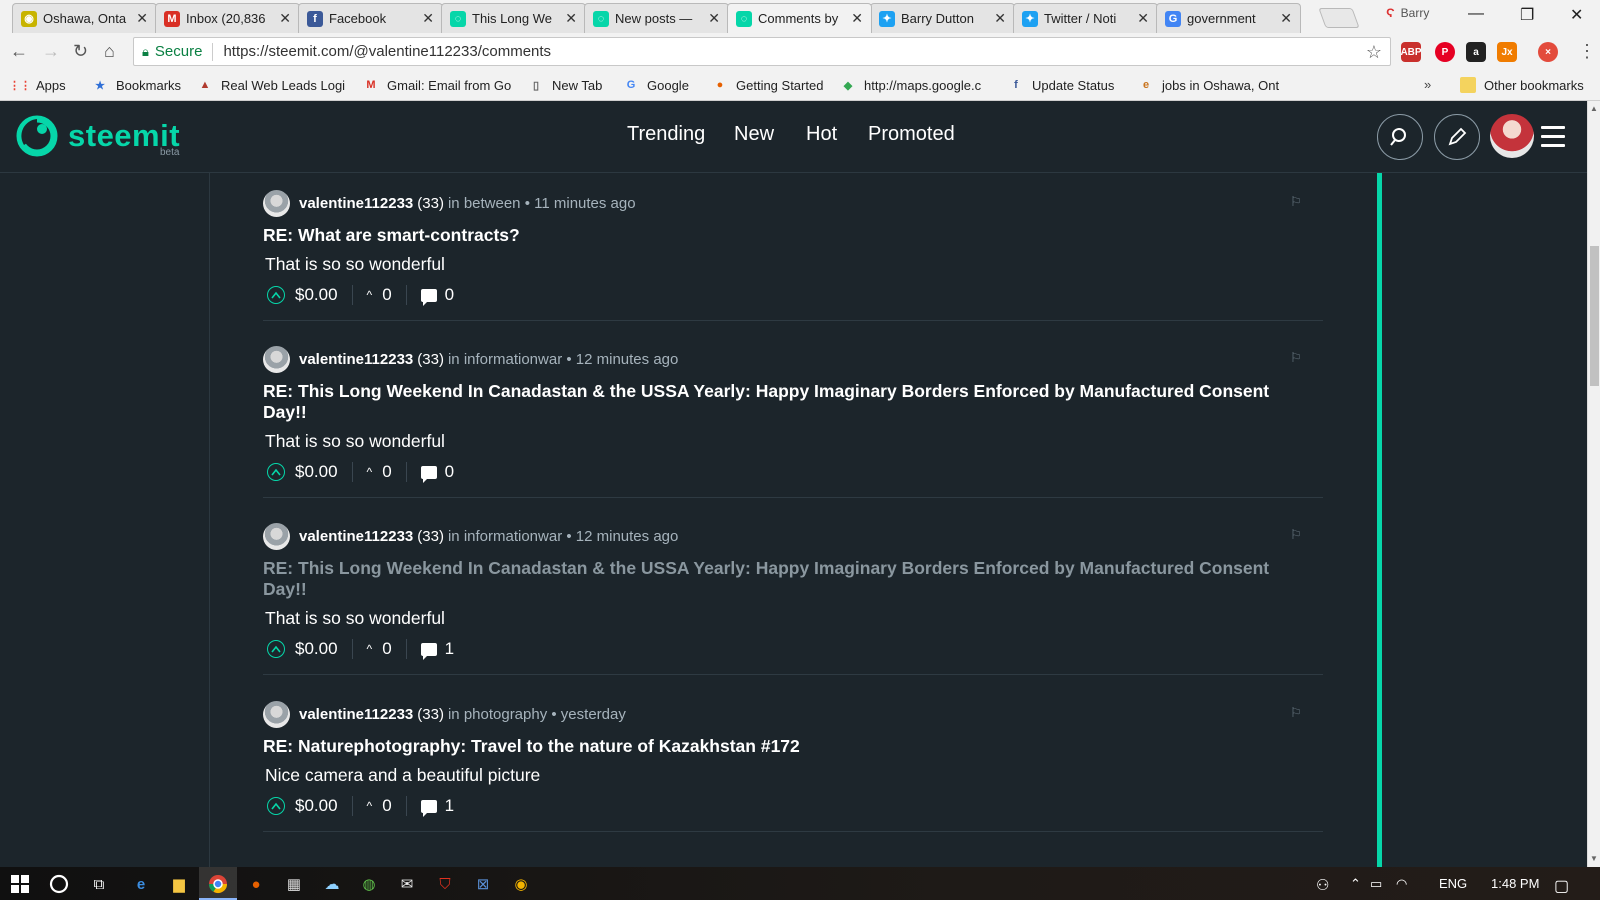  Describe the element at coordinates (1507, 52) in the screenshot. I see `jx-extension-icon: Jx` at that location.